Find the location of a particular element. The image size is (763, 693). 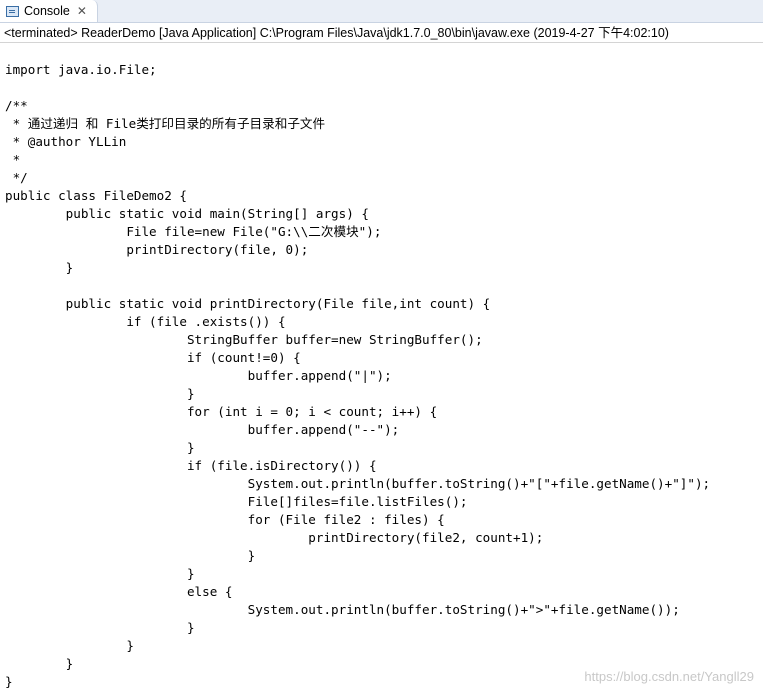

console-line: for (int i = 0; i < count; i++) { is located at coordinates (221, 411).